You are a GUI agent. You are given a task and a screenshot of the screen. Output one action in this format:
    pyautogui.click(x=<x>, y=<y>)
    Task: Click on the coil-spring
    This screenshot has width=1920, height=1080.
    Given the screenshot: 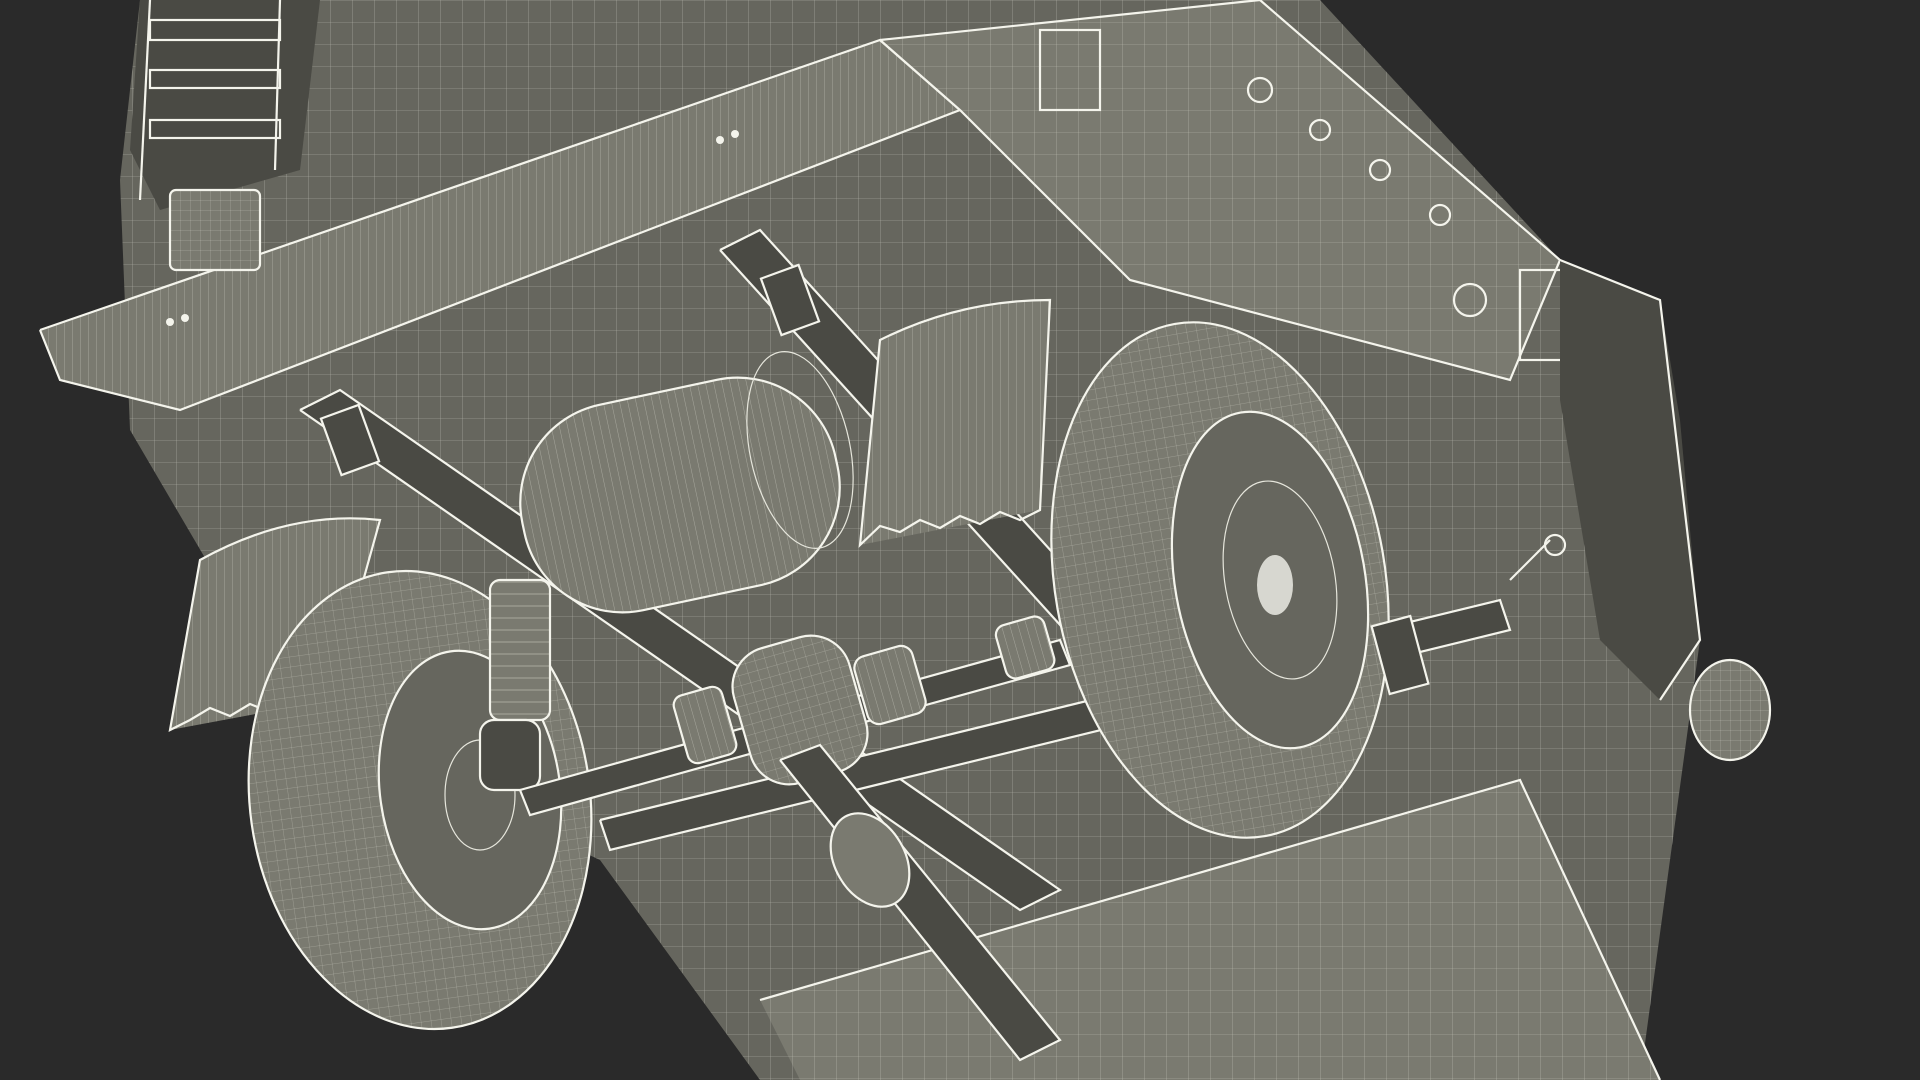 What is the action you would take?
    pyautogui.click(x=515, y=685)
    